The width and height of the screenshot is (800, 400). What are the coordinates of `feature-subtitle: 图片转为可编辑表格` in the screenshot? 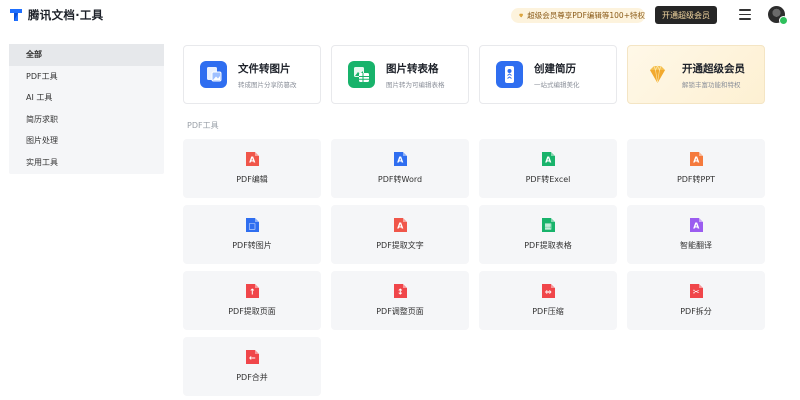 It's located at (415, 84).